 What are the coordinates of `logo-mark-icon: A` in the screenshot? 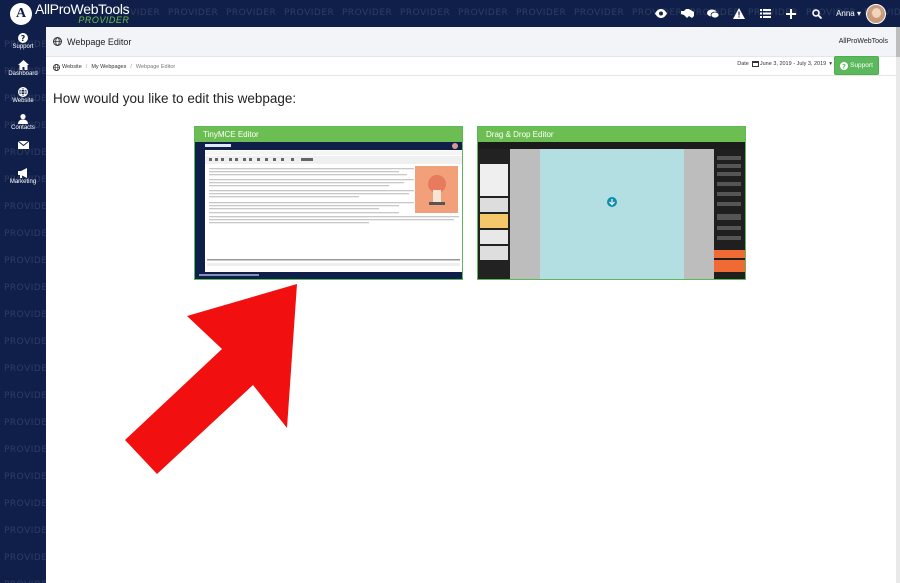 It's located at (21, 14).